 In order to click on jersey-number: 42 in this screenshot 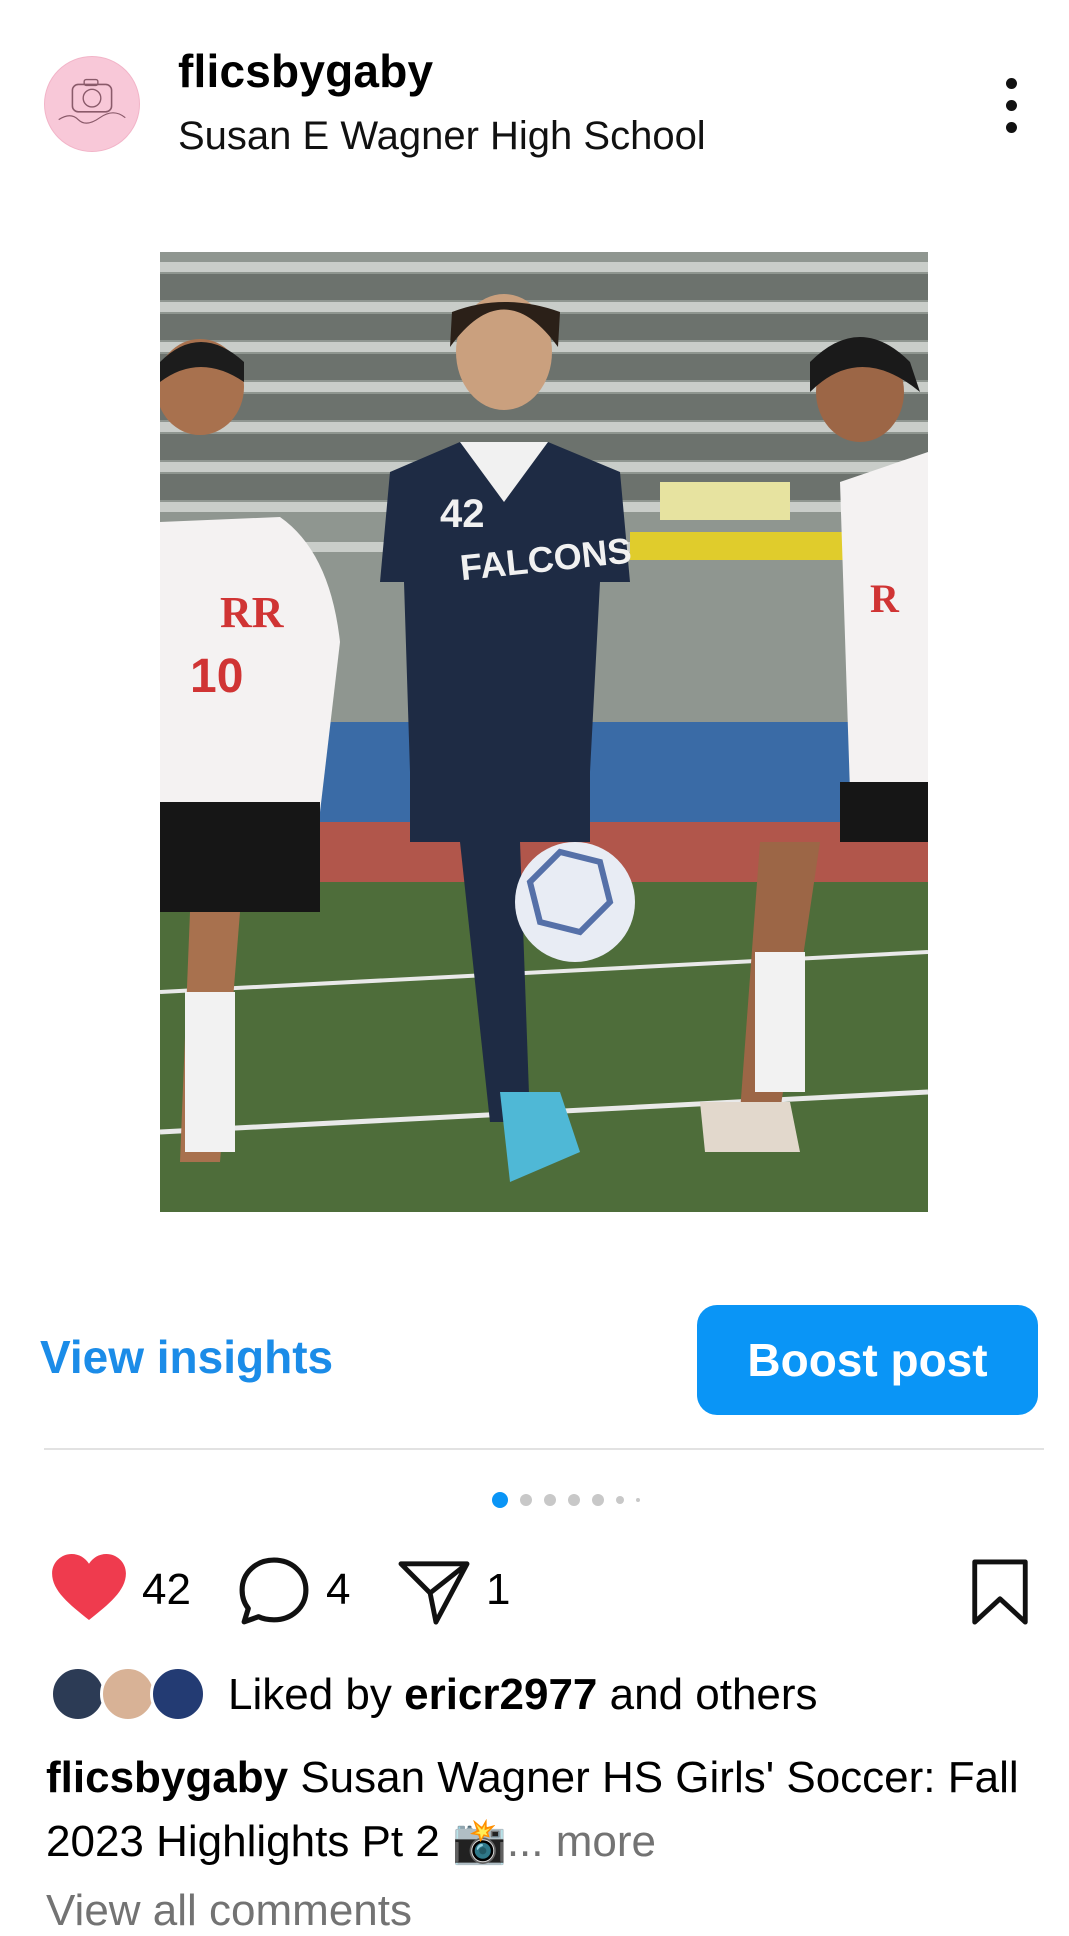, I will do `click(462, 514)`.